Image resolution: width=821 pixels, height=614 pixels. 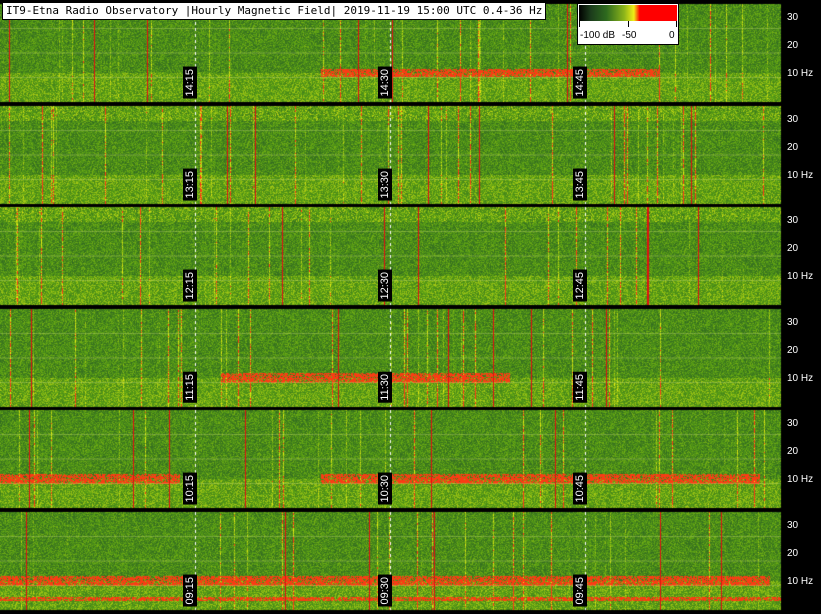 I want to click on time-label: 11:15, so click(x=190, y=387).